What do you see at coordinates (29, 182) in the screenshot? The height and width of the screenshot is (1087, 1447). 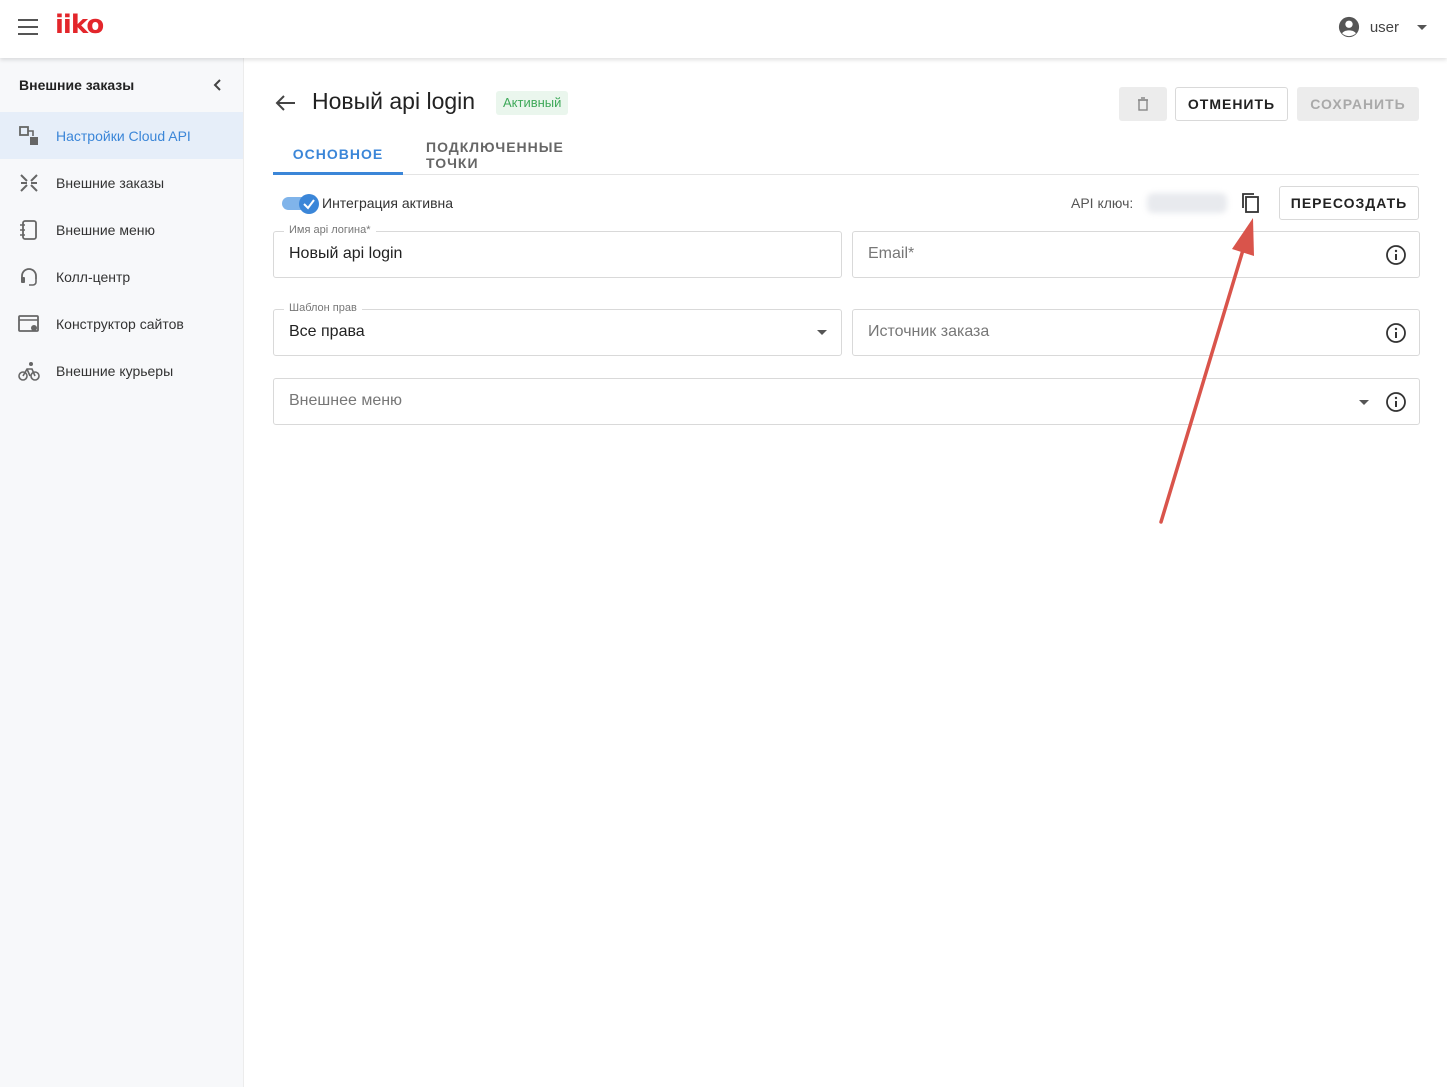 I see `external-orders-icon` at bounding box center [29, 182].